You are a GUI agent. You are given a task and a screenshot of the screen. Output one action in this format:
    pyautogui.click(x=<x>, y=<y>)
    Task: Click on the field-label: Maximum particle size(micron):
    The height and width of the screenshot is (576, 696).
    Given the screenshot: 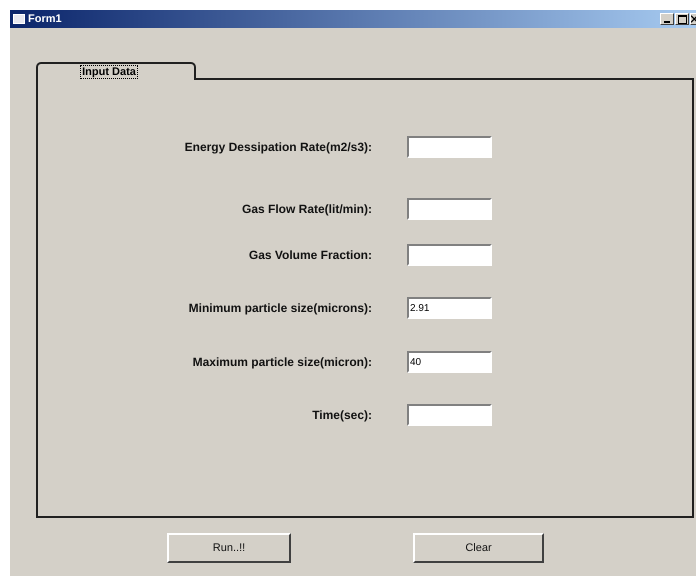 What is the action you would take?
    pyautogui.click(x=282, y=362)
    